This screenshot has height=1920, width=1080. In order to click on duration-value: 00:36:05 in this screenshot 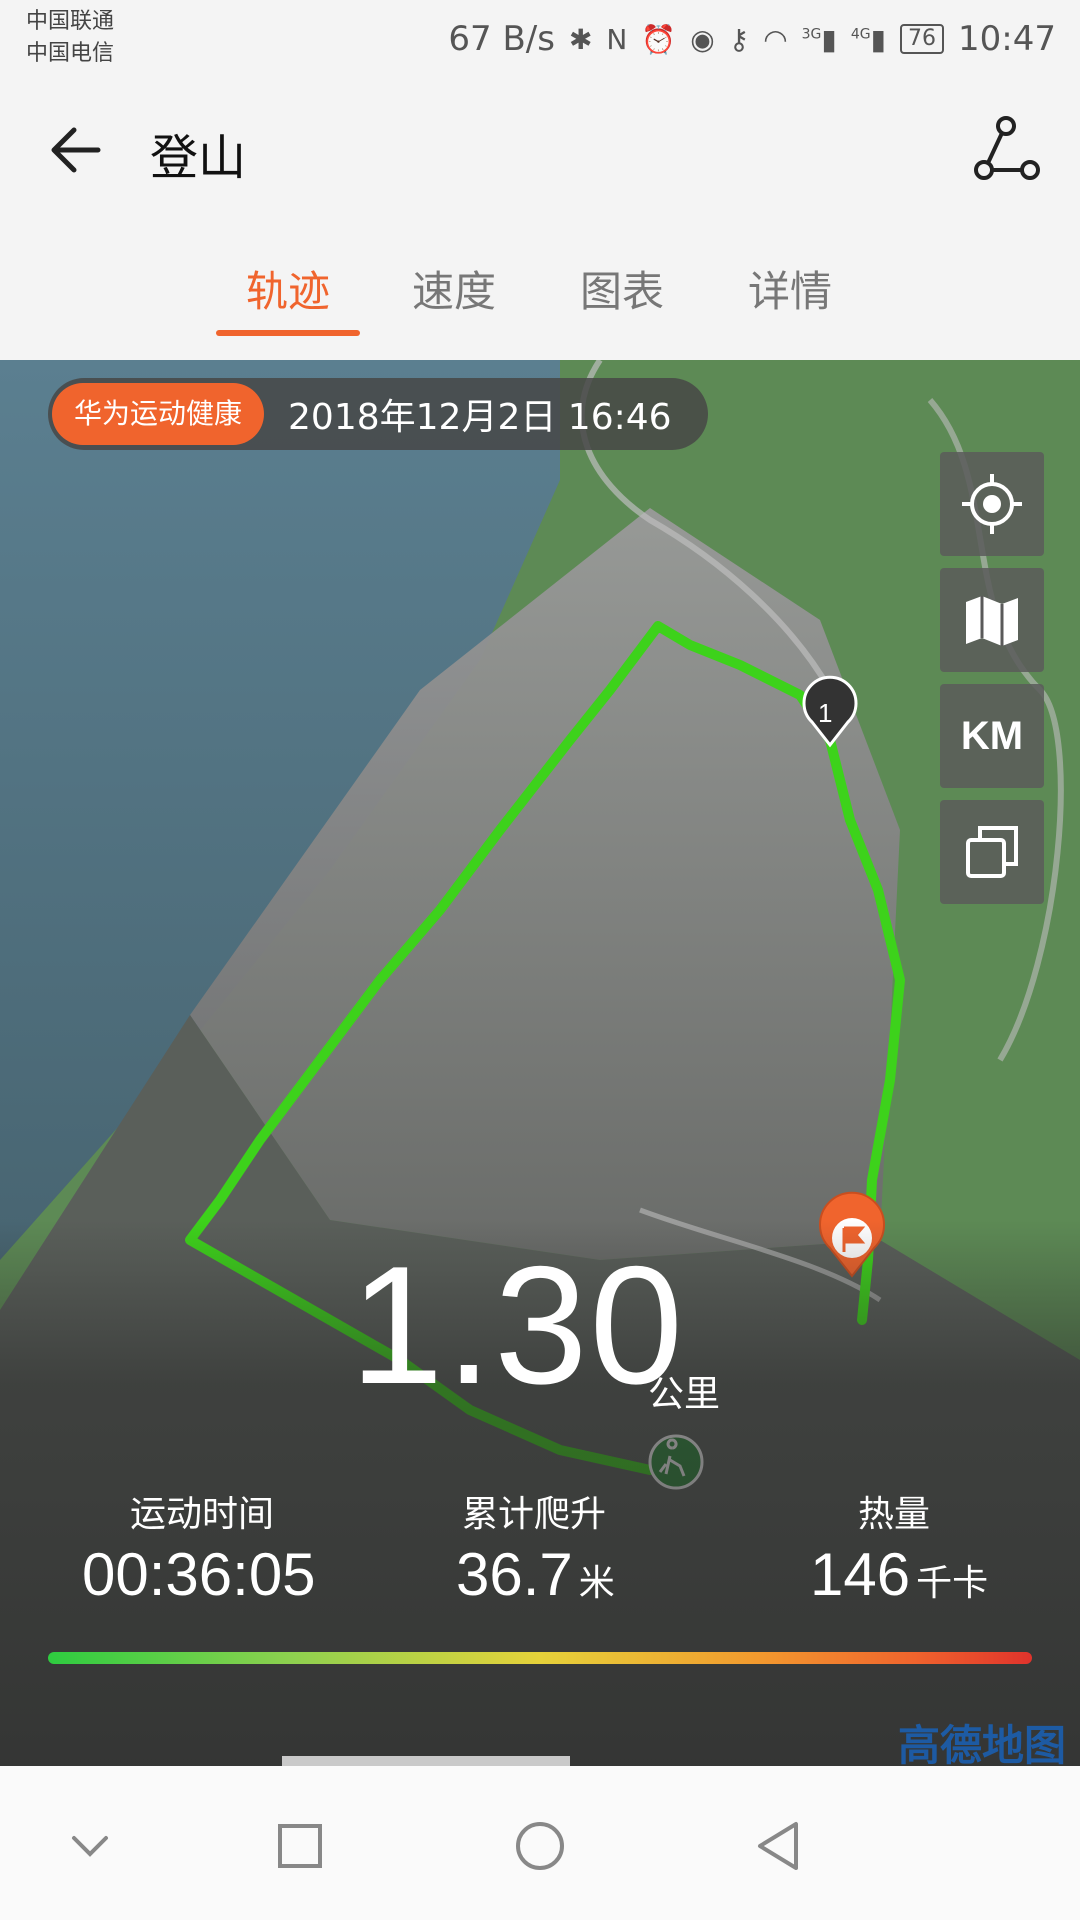, I will do `click(199, 1574)`.